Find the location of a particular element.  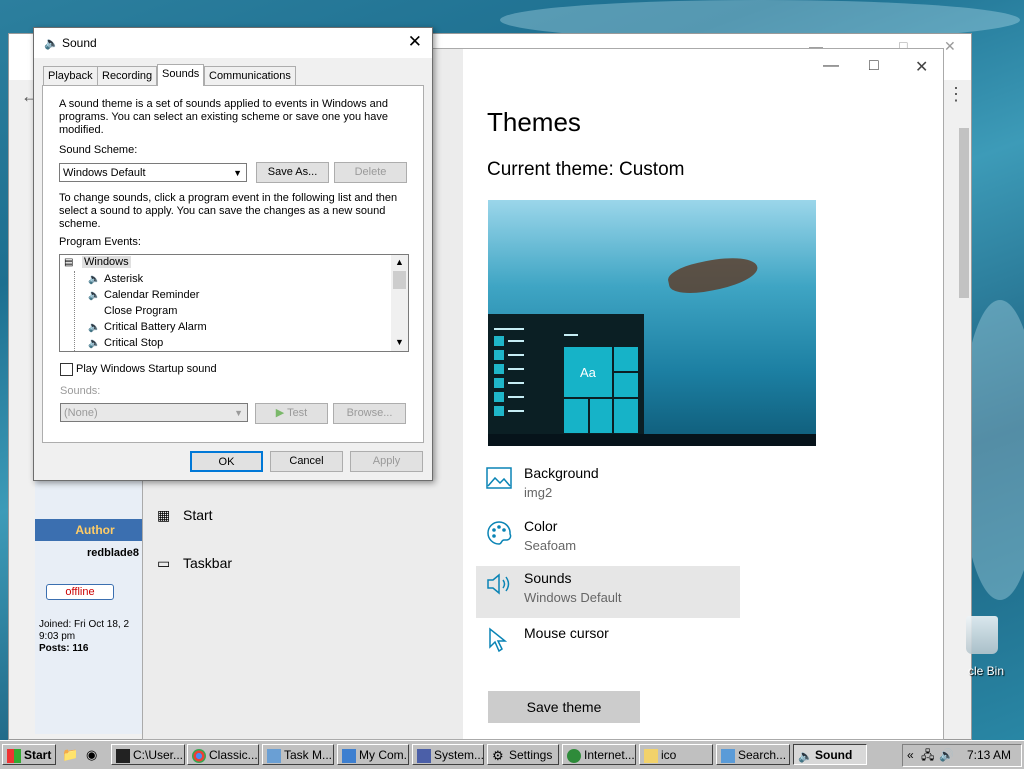

scroll-down-icon: ▼ is located at coordinates (399, 342).